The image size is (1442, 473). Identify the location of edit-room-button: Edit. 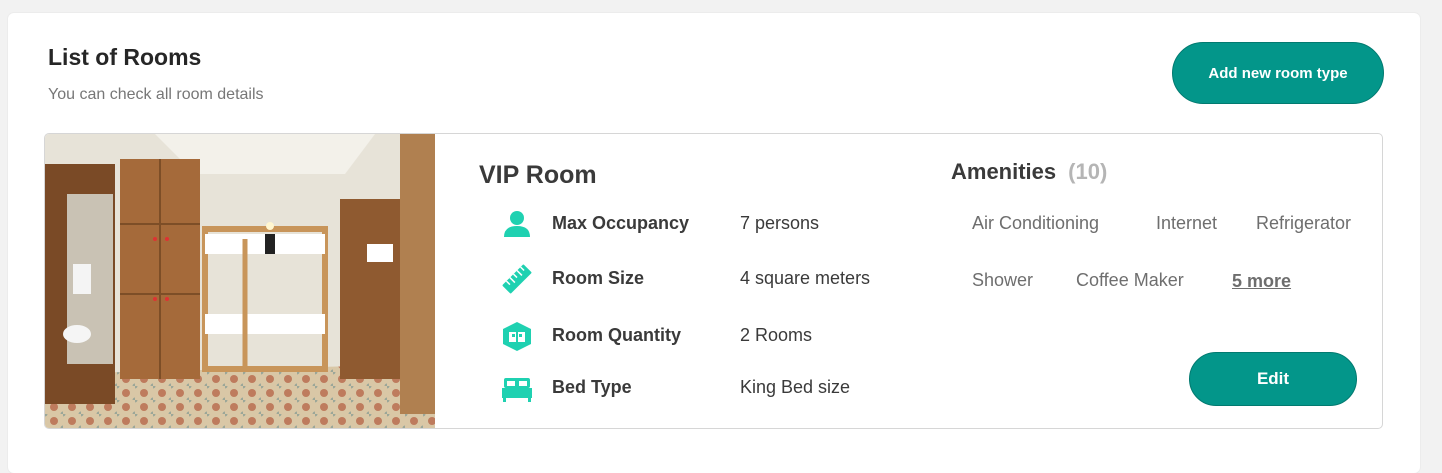
(1273, 379).